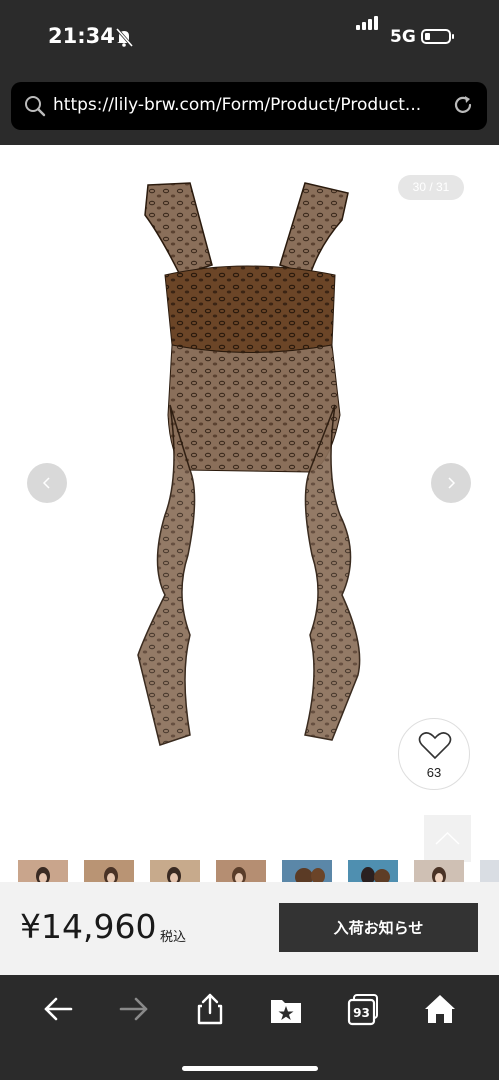 The width and height of the screenshot is (499, 1080). I want to click on battery-icon, so click(437, 36).